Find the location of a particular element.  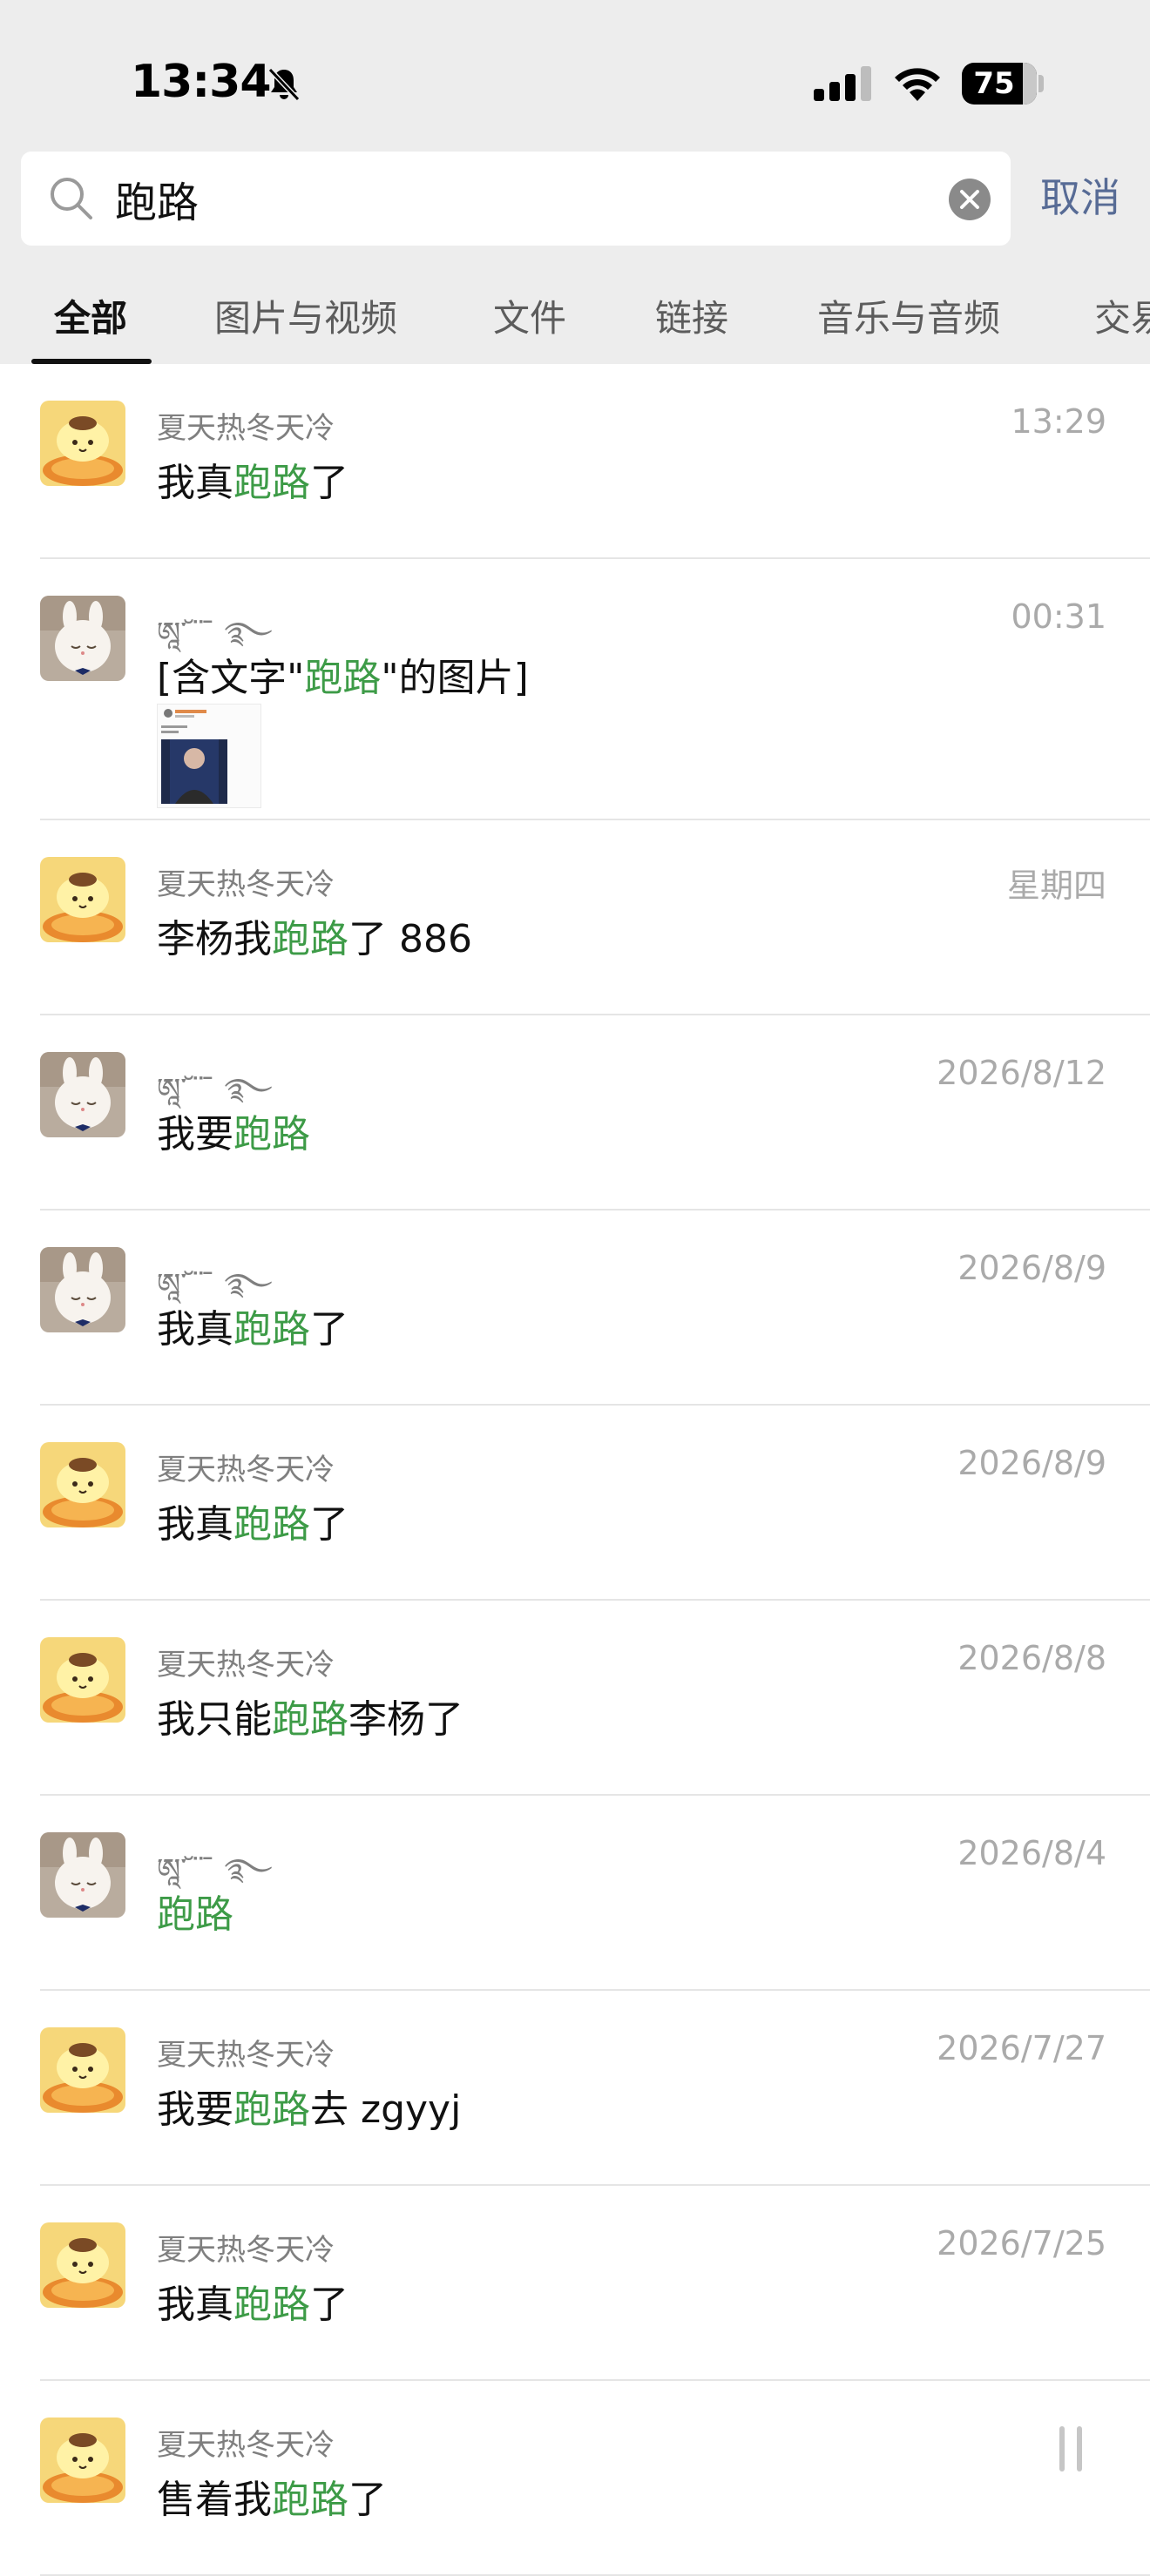

wifi-icon is located at coordinates (917, 85).